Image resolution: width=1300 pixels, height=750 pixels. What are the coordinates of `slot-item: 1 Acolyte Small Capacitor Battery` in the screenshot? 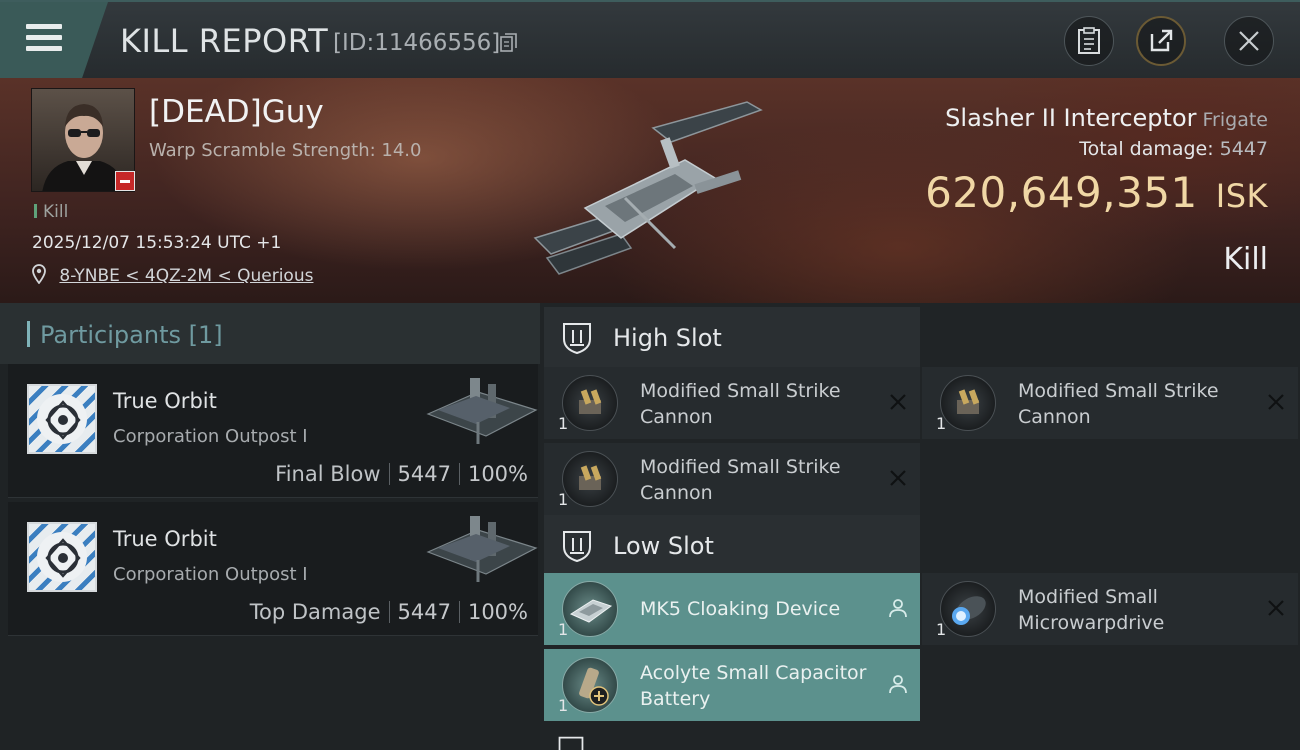 It's located at (732, 685).